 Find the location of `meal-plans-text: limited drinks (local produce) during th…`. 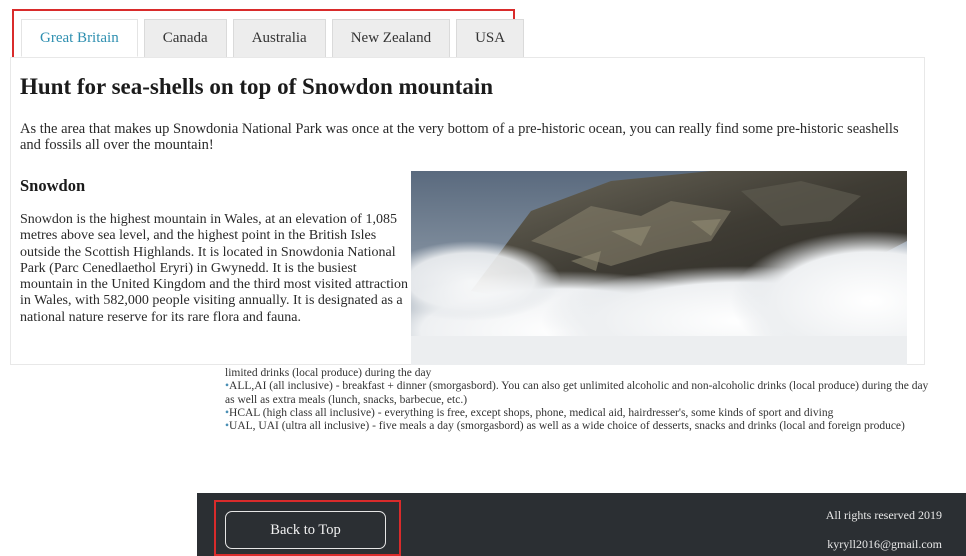

meal-plans-text: limited drinks (local produce) during th… is located at coordinates (582, 400).